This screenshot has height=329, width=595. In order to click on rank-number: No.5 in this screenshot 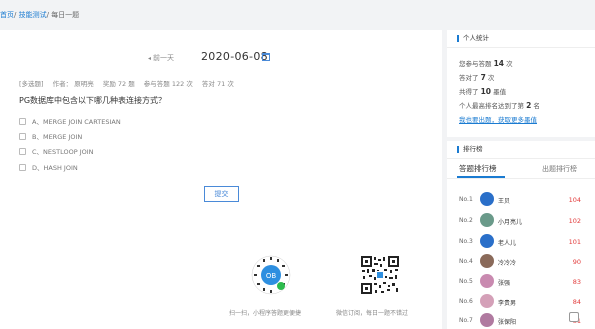, I will do `click(466, 281)`.